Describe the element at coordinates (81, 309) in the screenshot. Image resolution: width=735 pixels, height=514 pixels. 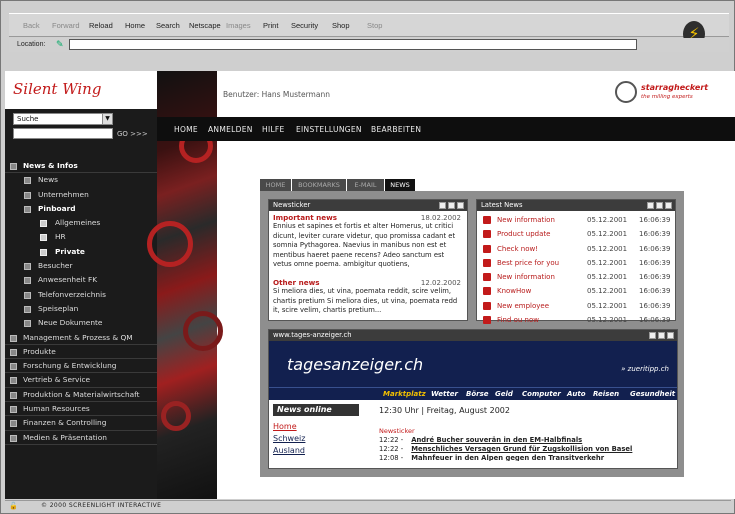
I see `sidebar-item: Speiseplan` at that location.